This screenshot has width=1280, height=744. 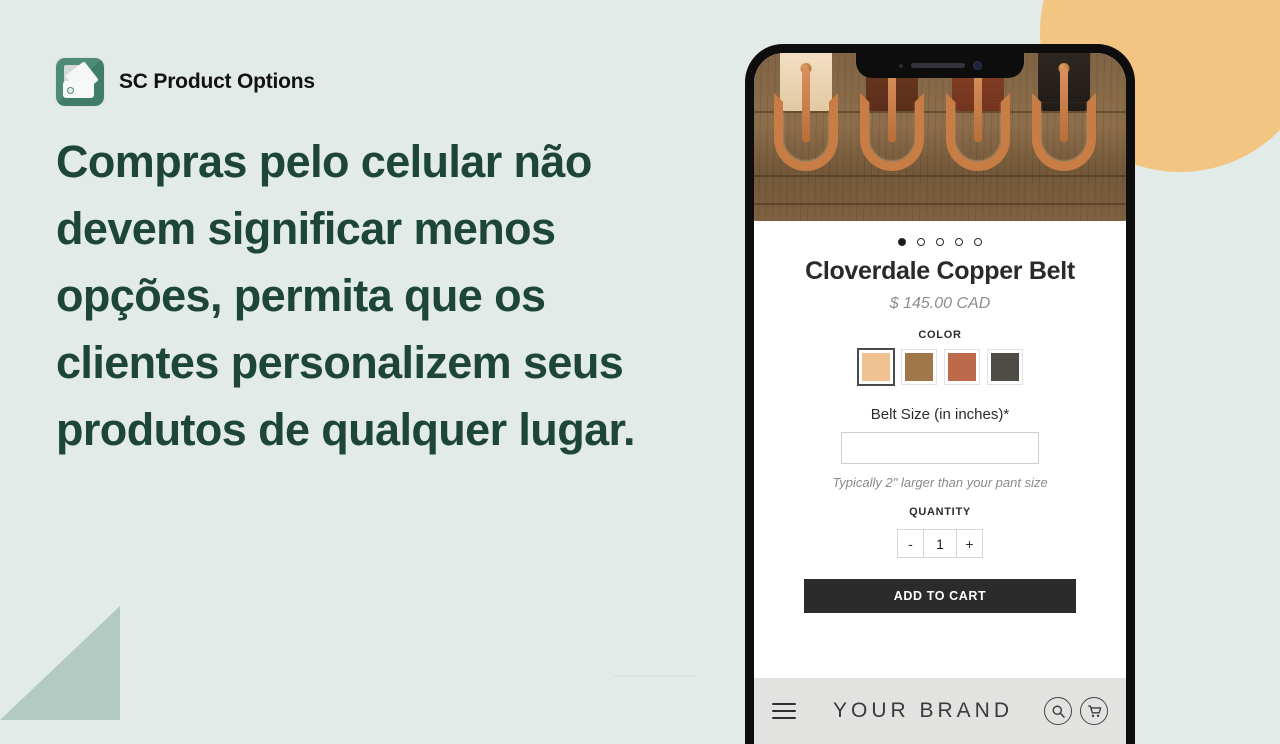 I want to click on bottom-bar-icons, so click(x=1076, y=711).